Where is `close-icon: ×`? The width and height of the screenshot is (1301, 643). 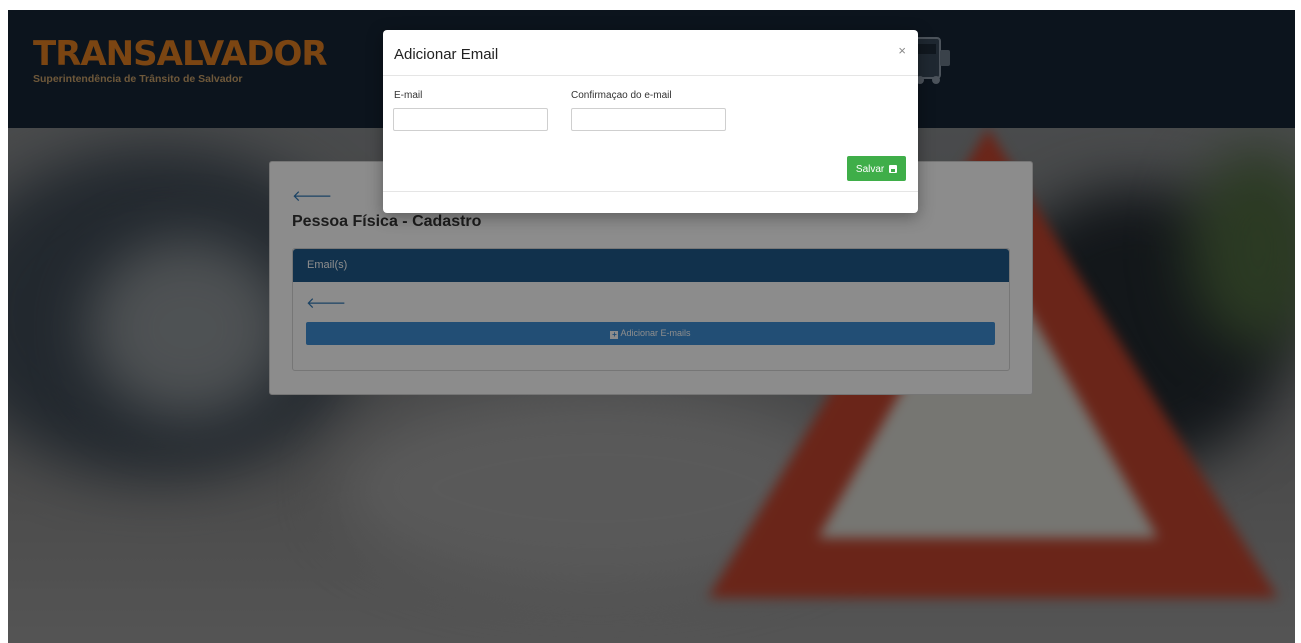 close-icon: × is located at coordinates (902, 50).